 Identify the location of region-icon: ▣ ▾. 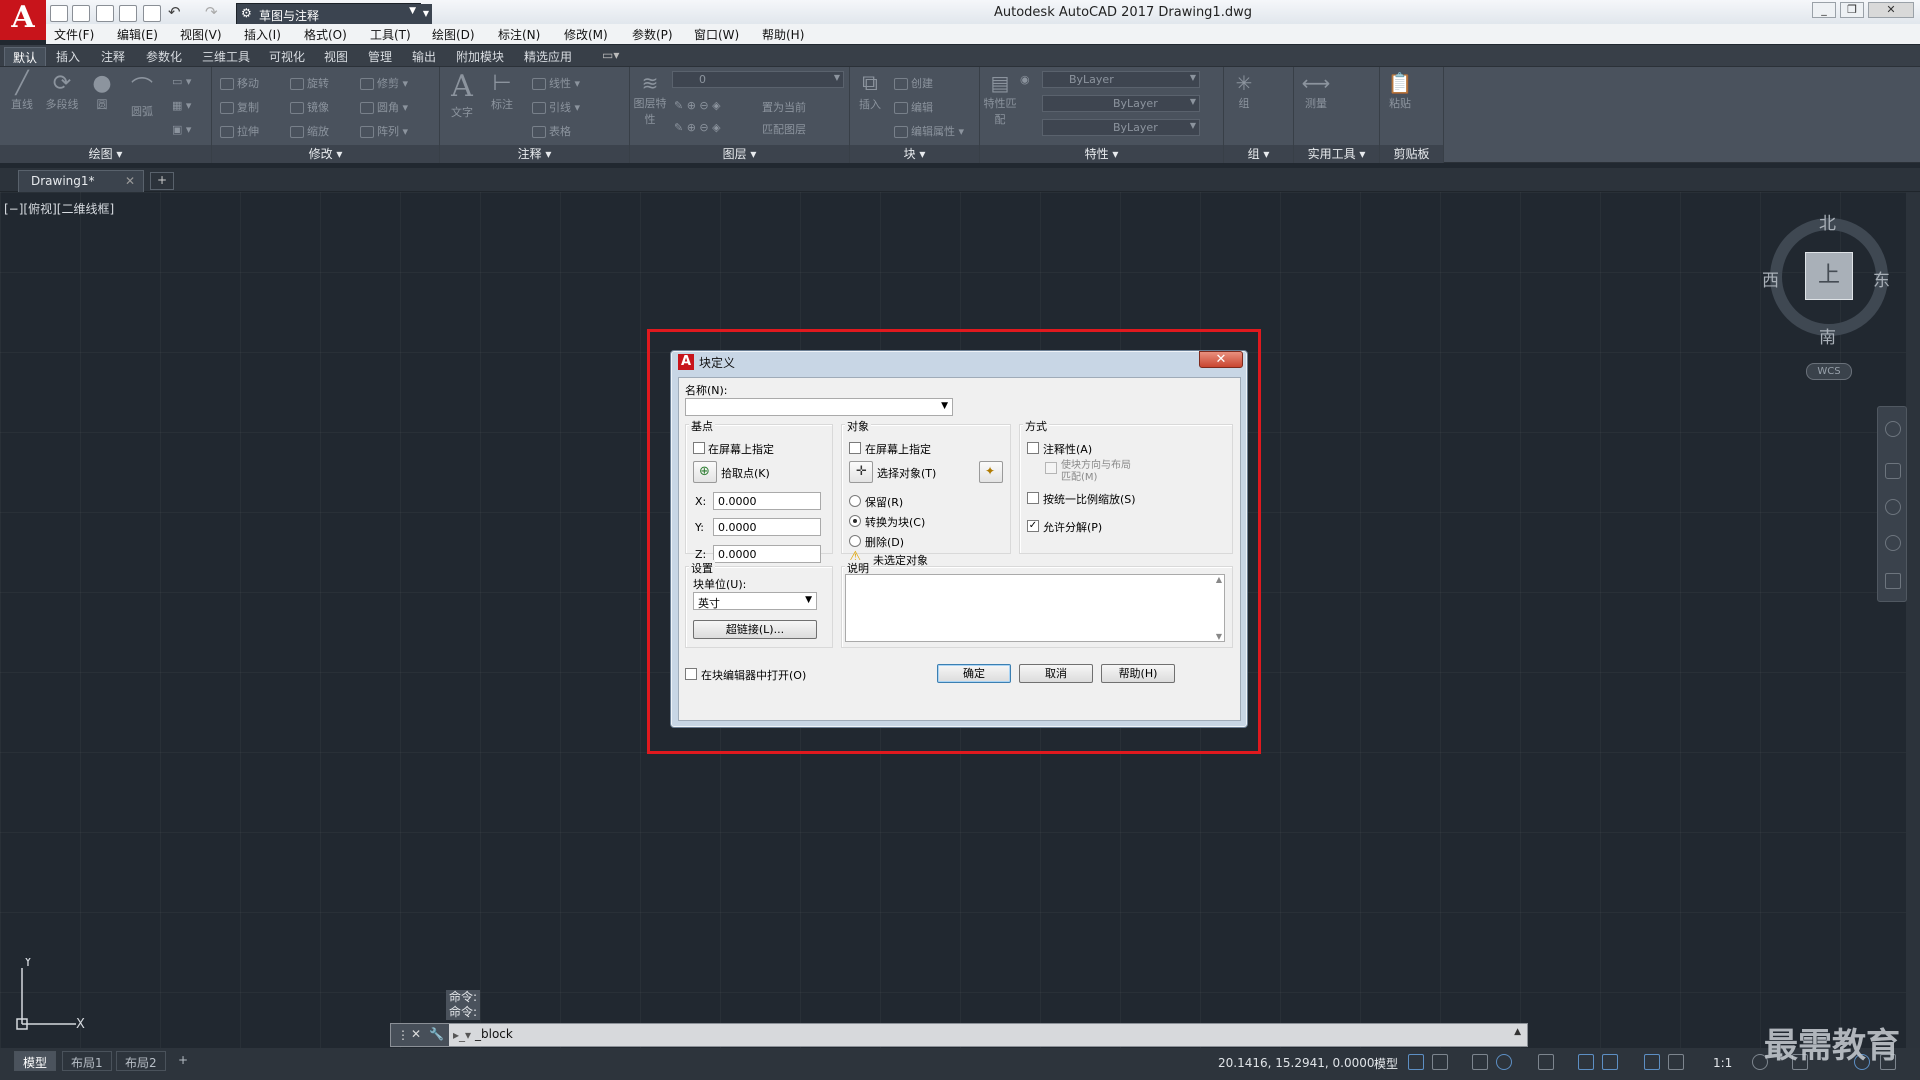
(181, 129).